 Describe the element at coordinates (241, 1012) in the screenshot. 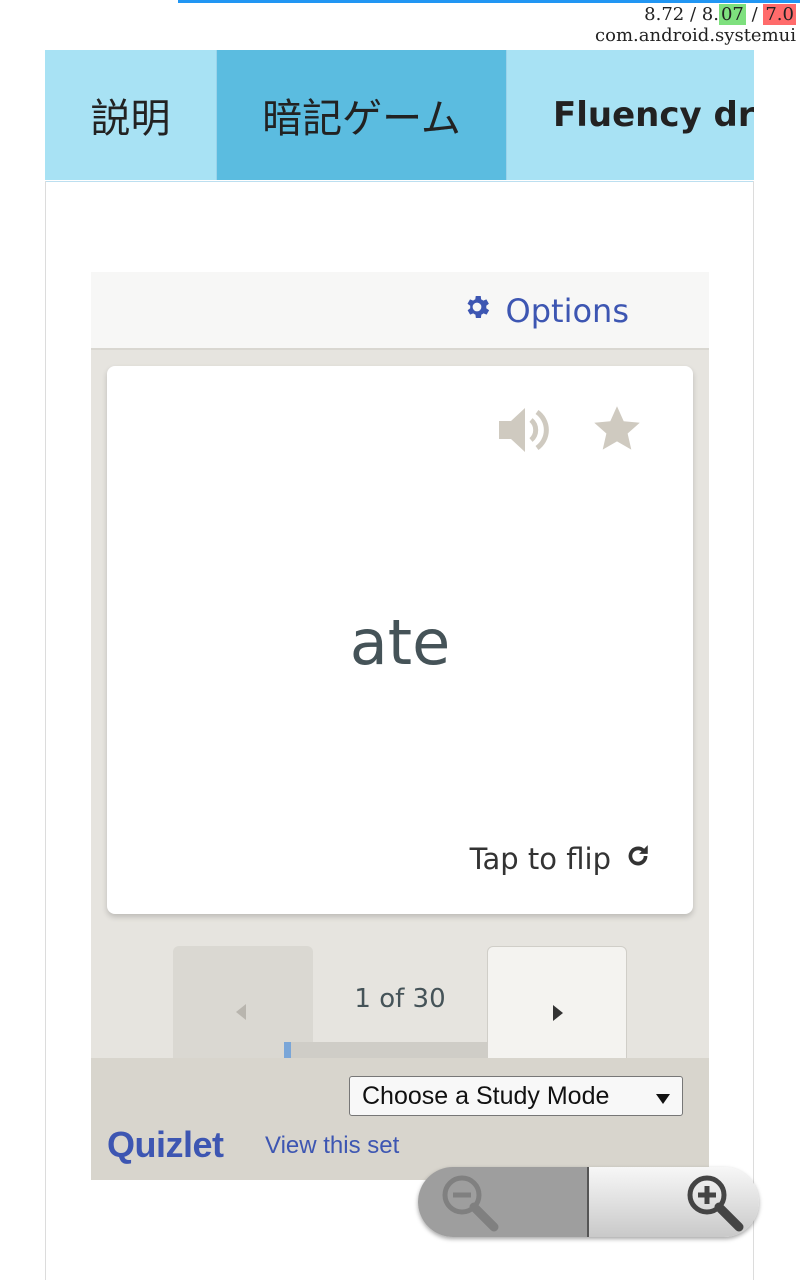

I see `chevron-left-icon` at that location.